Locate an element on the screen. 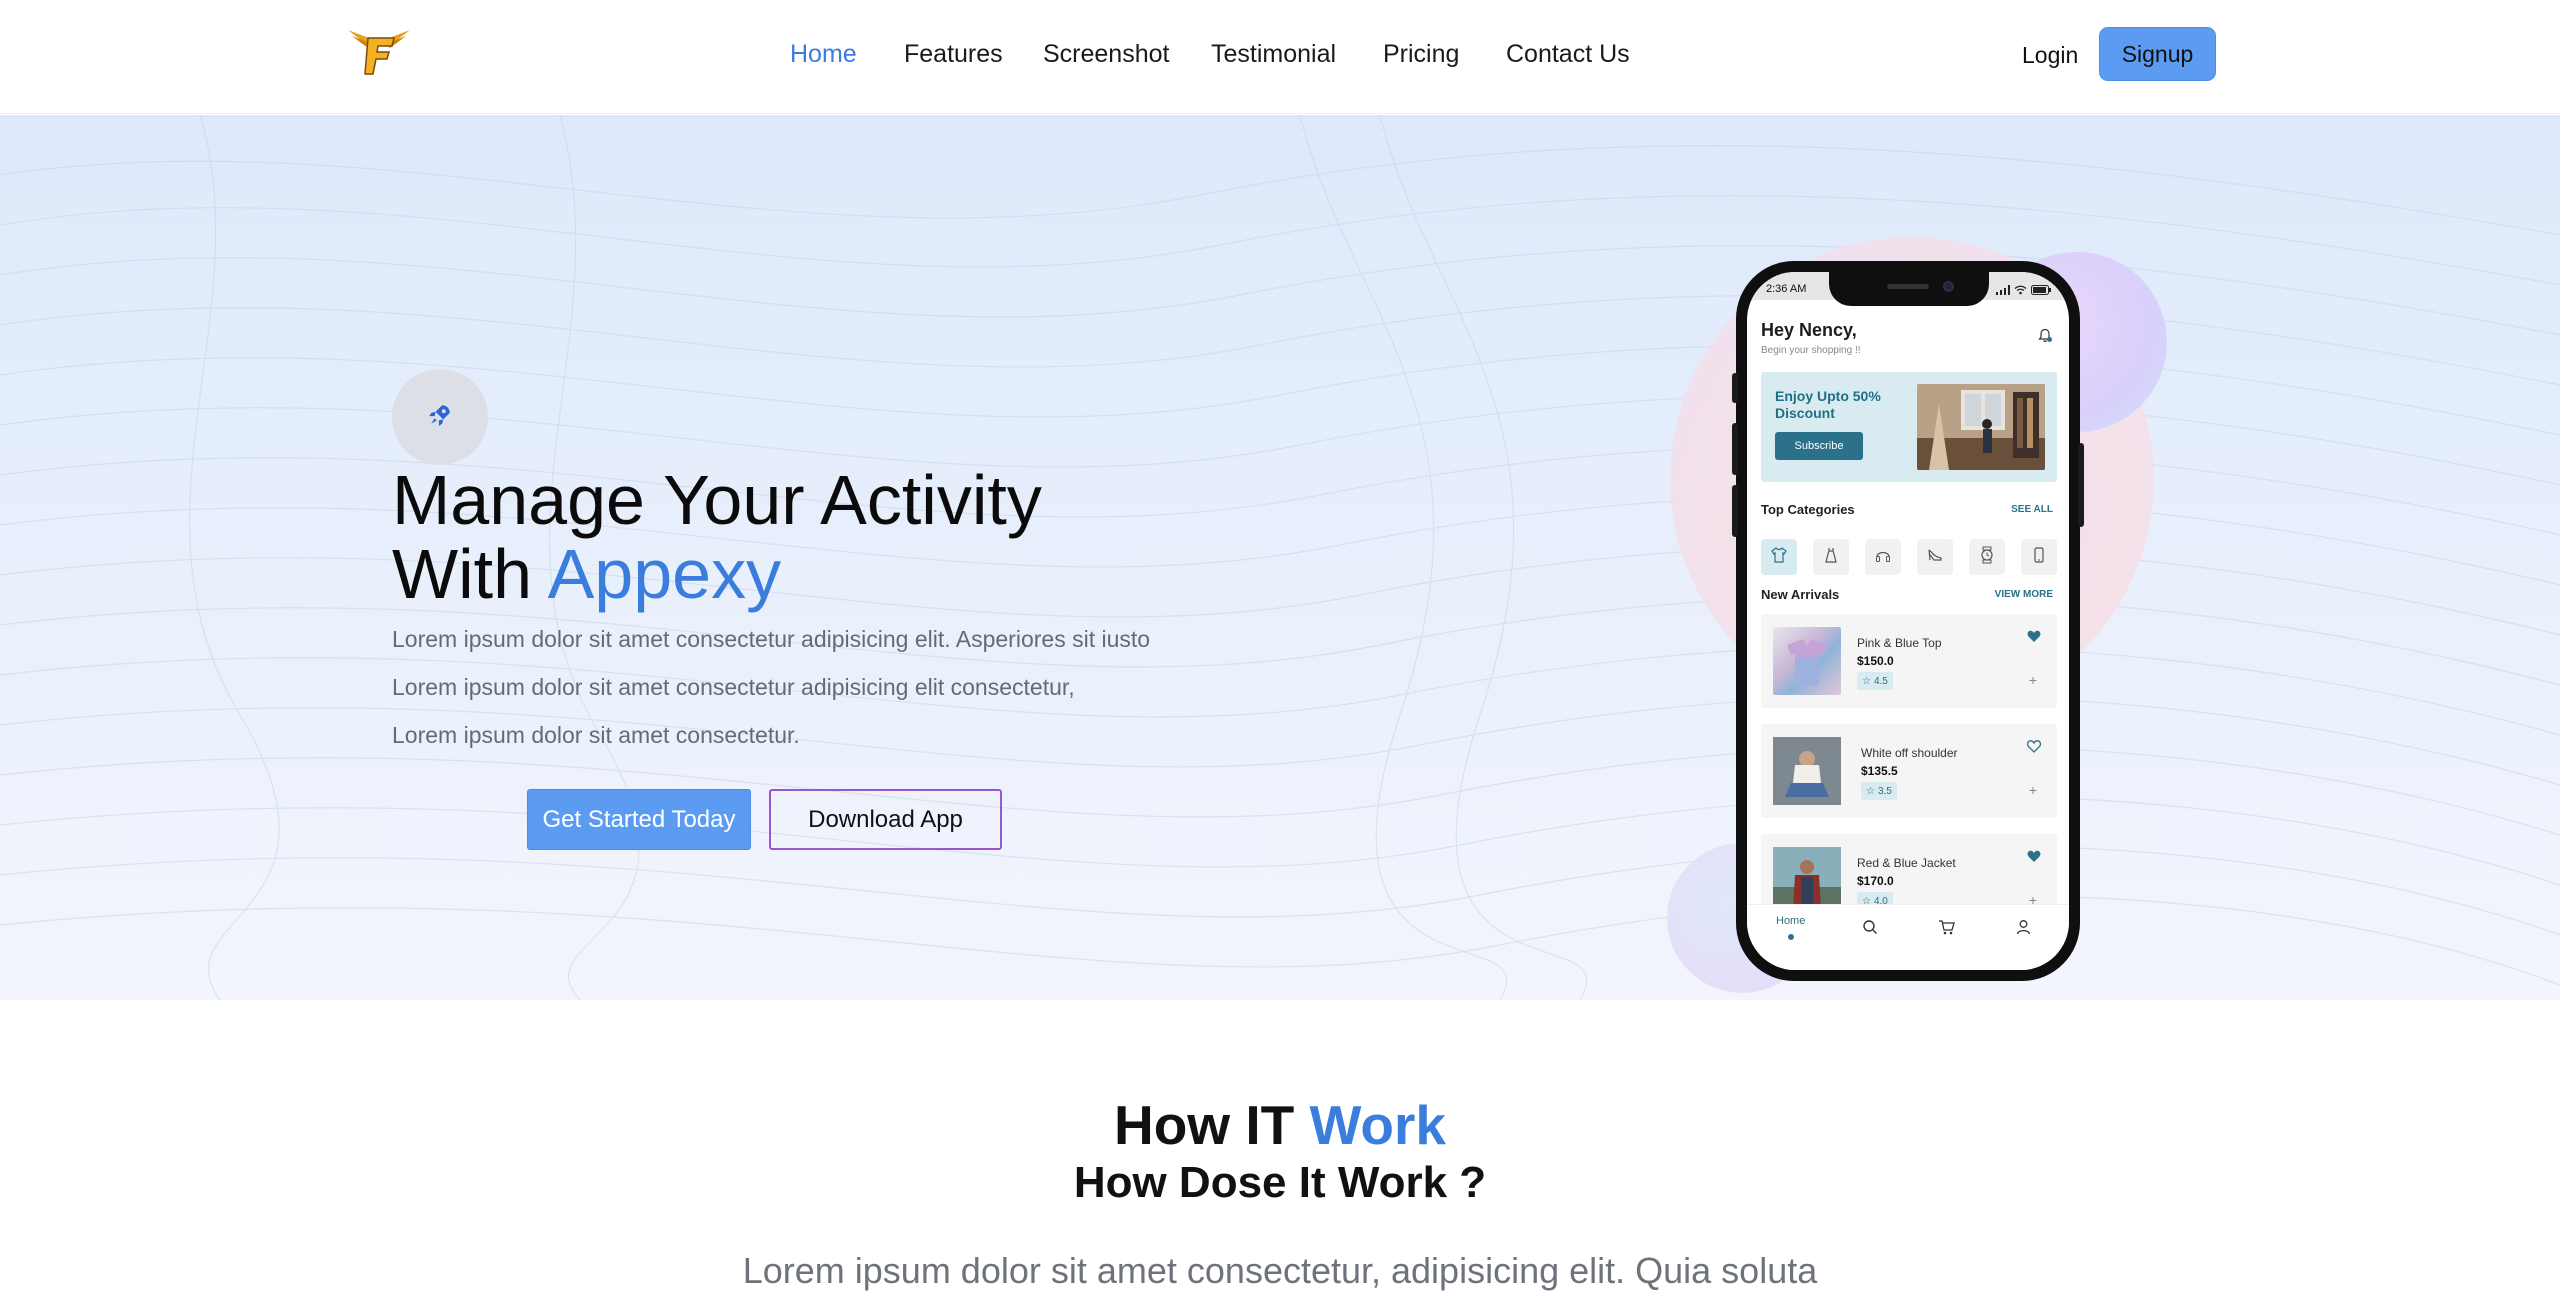 Image resolution: width=2560 pixels, height=1303 pixels. category-shirt is located at coordinates (1779, 557).